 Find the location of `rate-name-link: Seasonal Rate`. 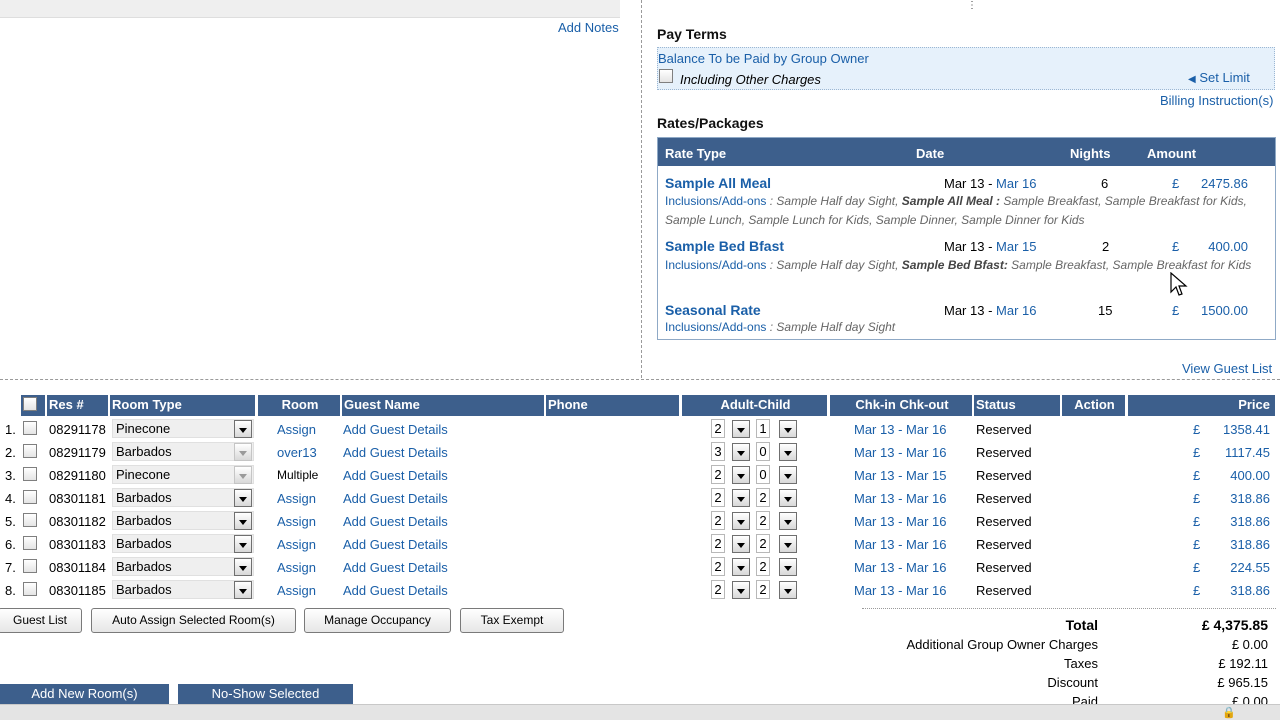

rate-name-link: Seasonal Rate is located at coordinates (713, 310).